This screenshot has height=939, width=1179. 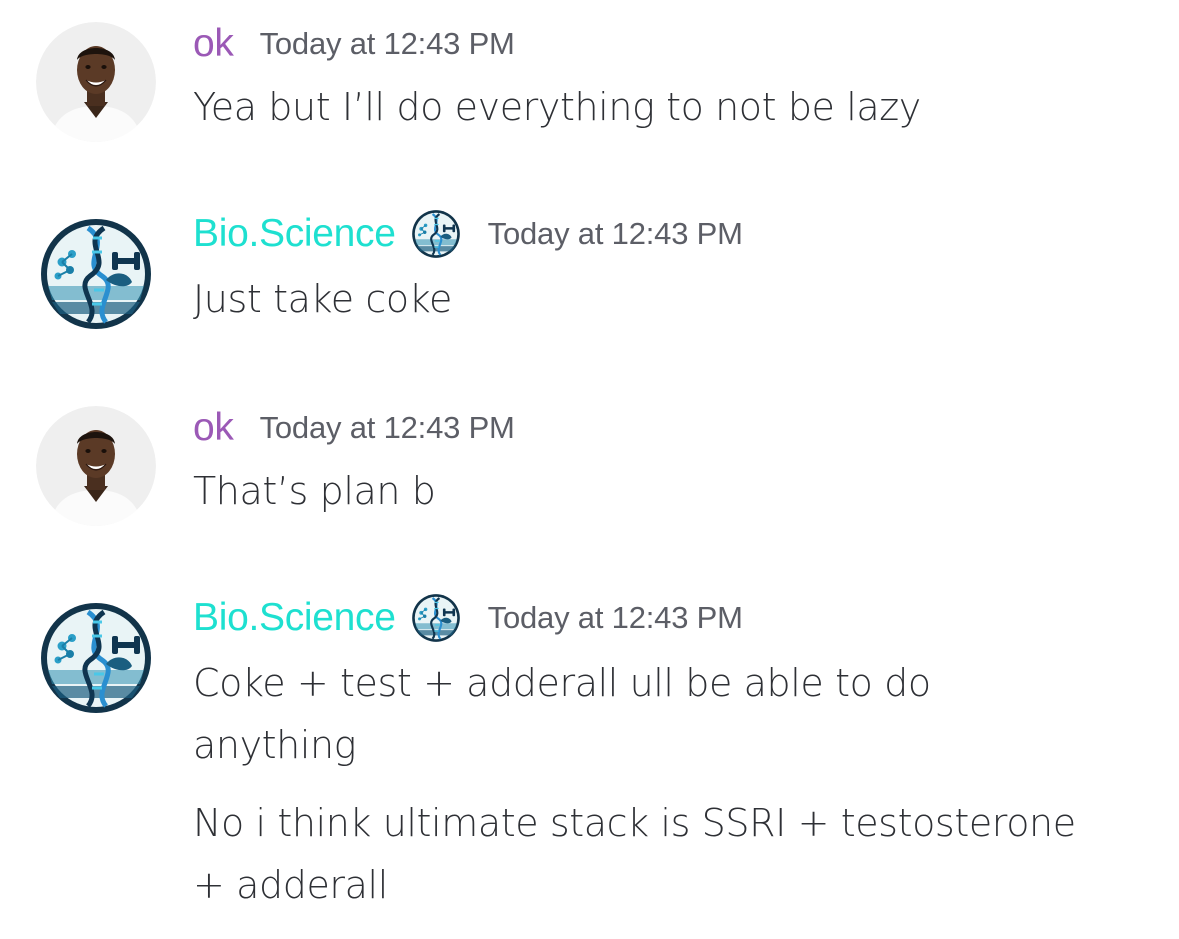 I want to click on message-text: anything, so click(x=275, y=745).